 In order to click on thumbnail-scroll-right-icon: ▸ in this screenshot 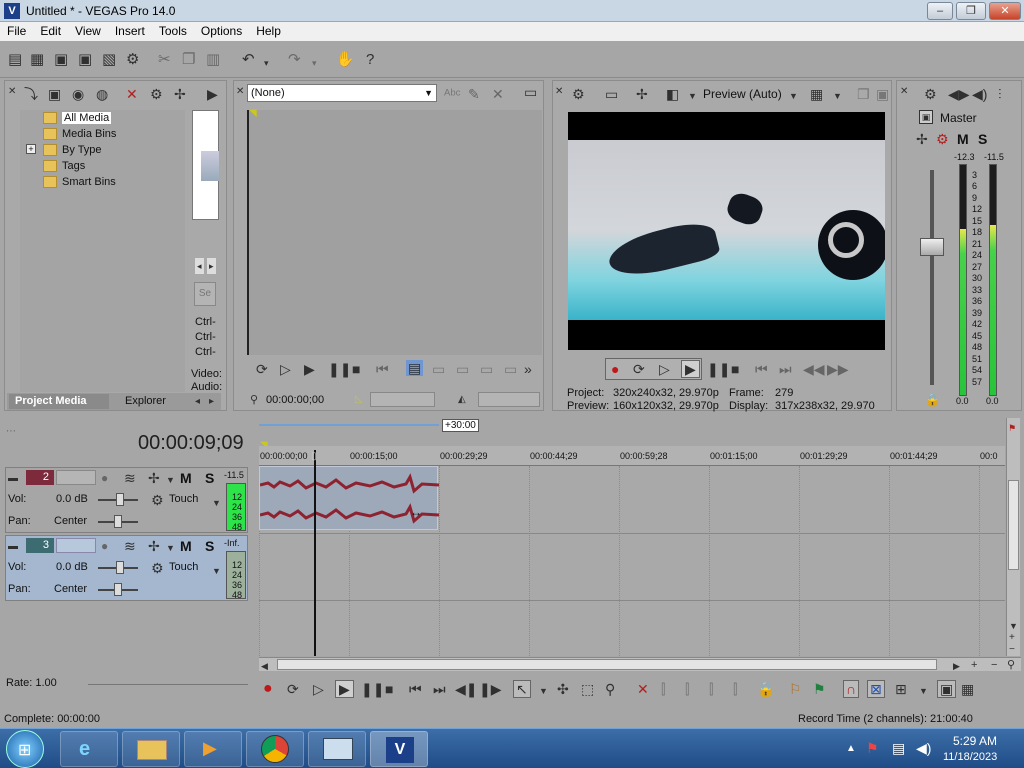, I will do `click(211, 266)`.